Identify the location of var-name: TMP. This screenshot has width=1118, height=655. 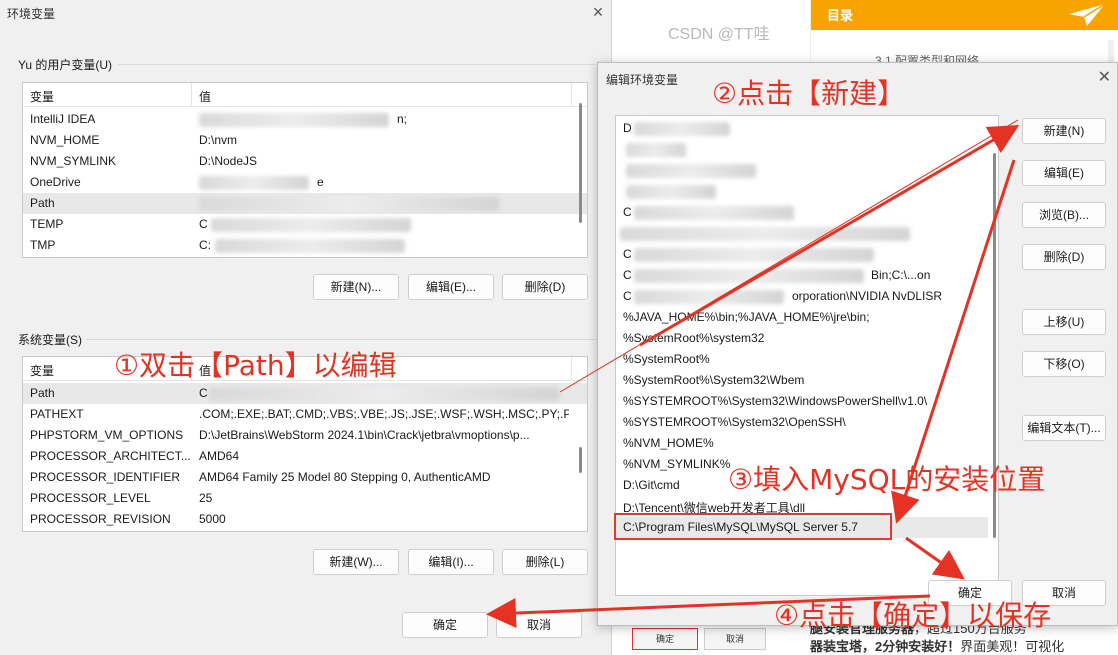
(43, 245).